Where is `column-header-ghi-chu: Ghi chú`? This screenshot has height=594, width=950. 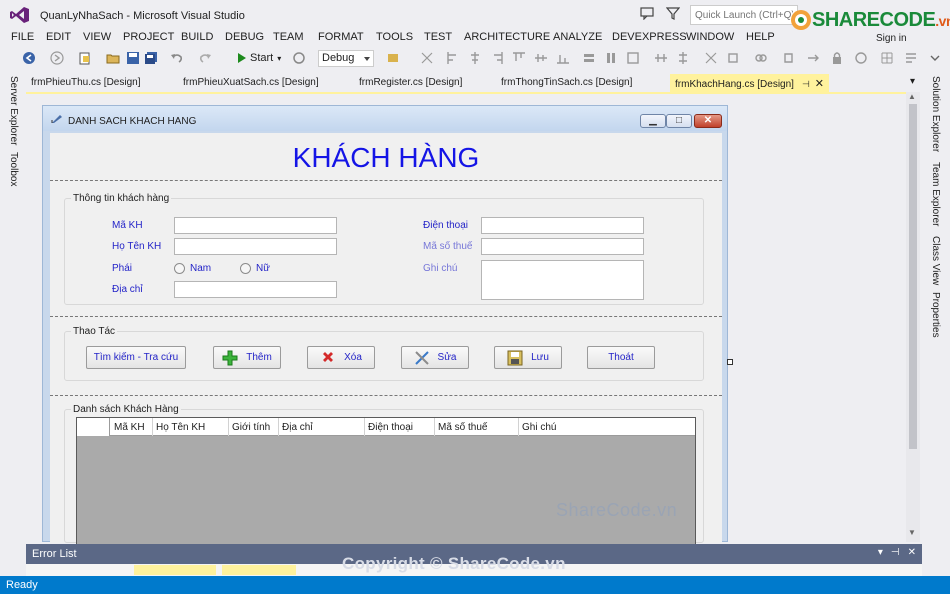 column-header-ghi-chu: Ghi chú is located at coordinates (607, 427).